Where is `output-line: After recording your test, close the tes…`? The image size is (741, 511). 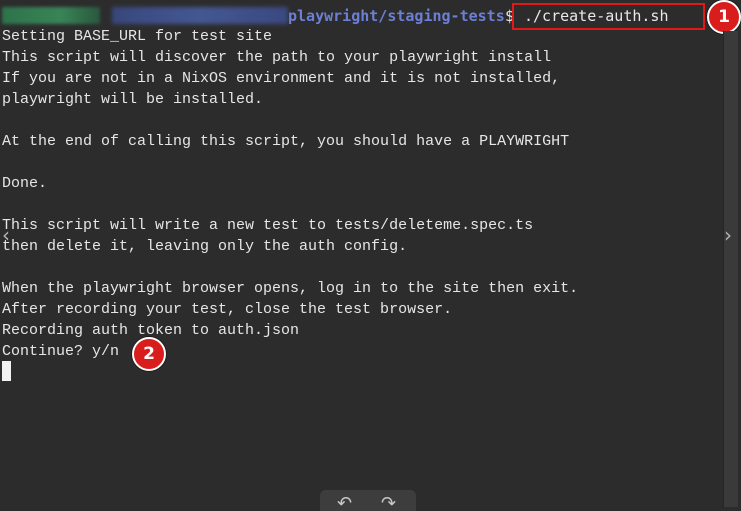 output-line: After recording your test, close the tes… is located at coordinates (227, 309).